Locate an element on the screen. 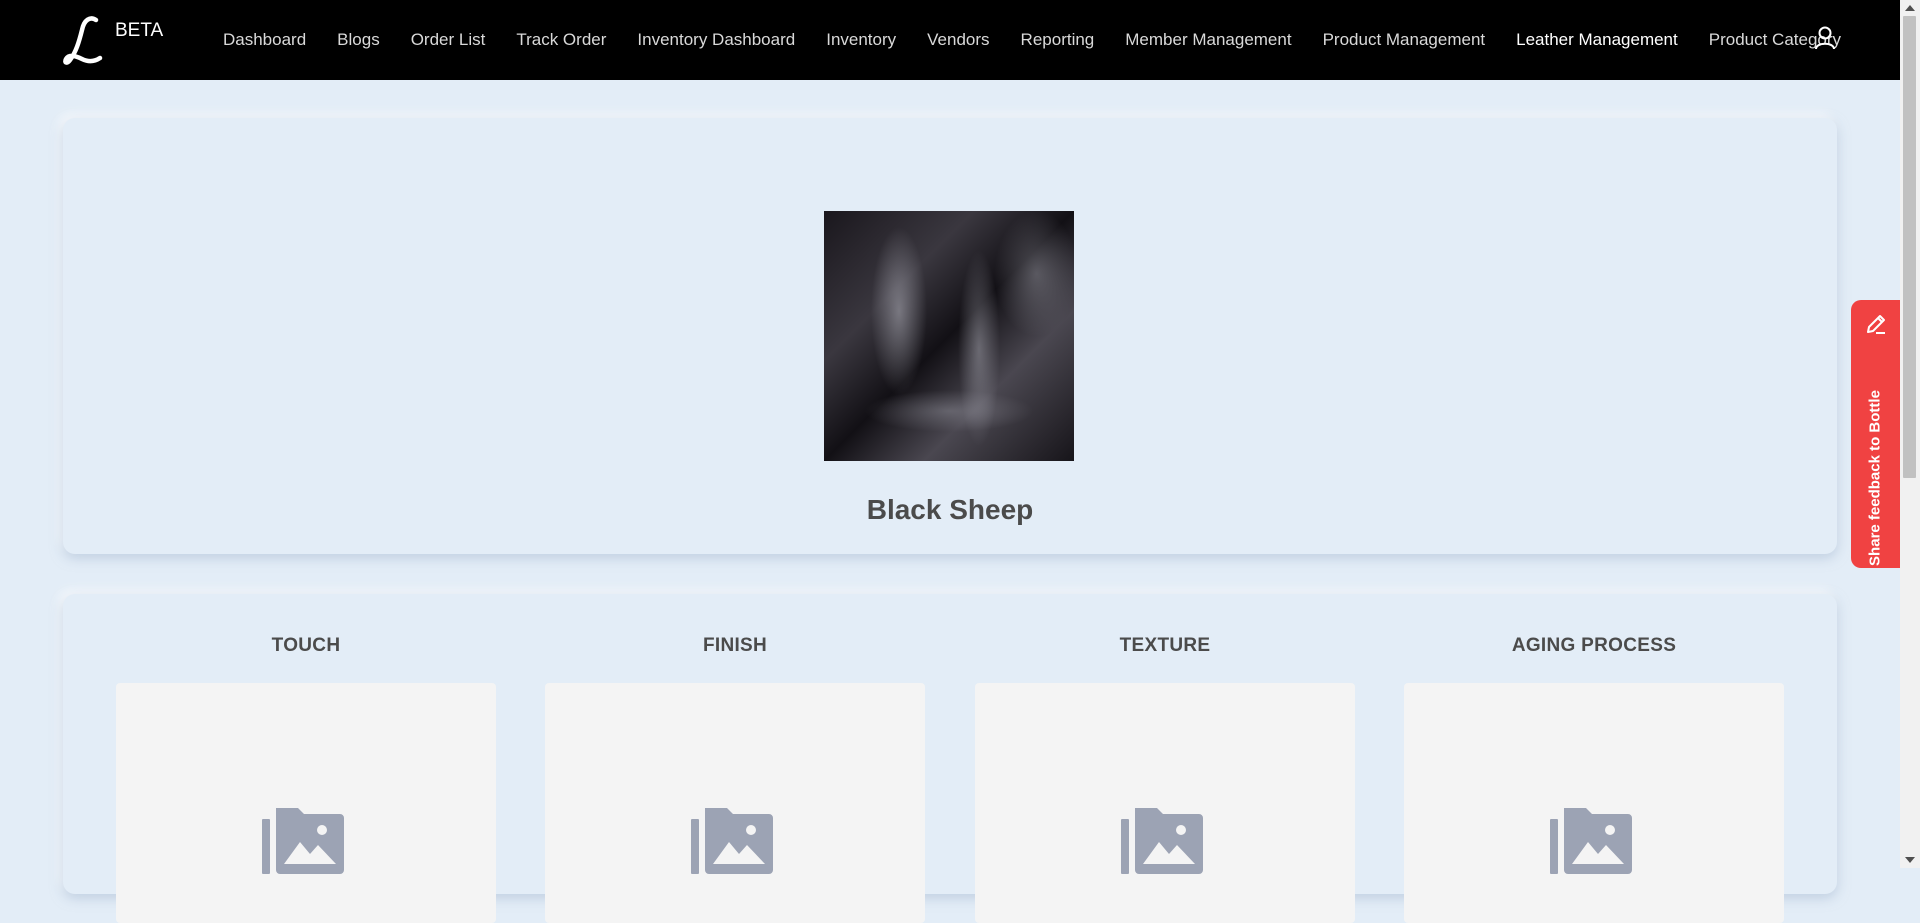 This screenshot has height=923, width=1920. nav-item-member-management: Member Management is located at coordinates (1208, 40).